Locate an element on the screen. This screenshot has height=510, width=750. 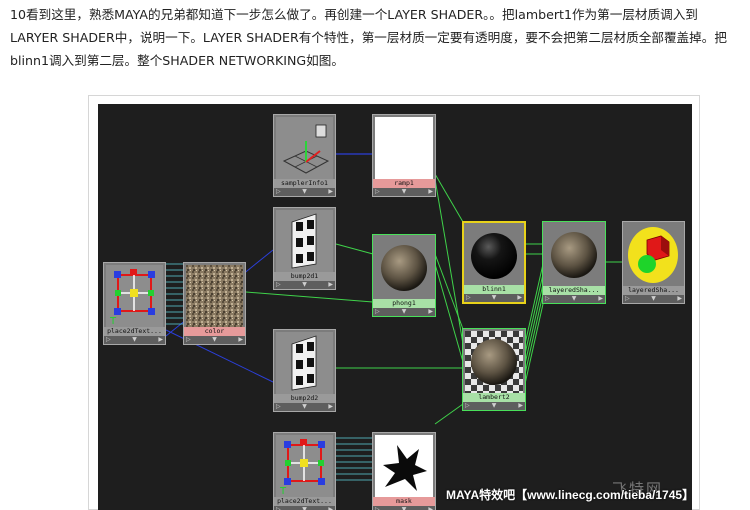
node-label: mask is located at coordinates (404, 501).